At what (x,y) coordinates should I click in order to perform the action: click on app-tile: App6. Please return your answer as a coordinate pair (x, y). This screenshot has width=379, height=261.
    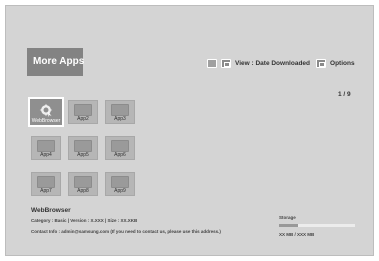
    Looking at the image, I should click on (120, 148).